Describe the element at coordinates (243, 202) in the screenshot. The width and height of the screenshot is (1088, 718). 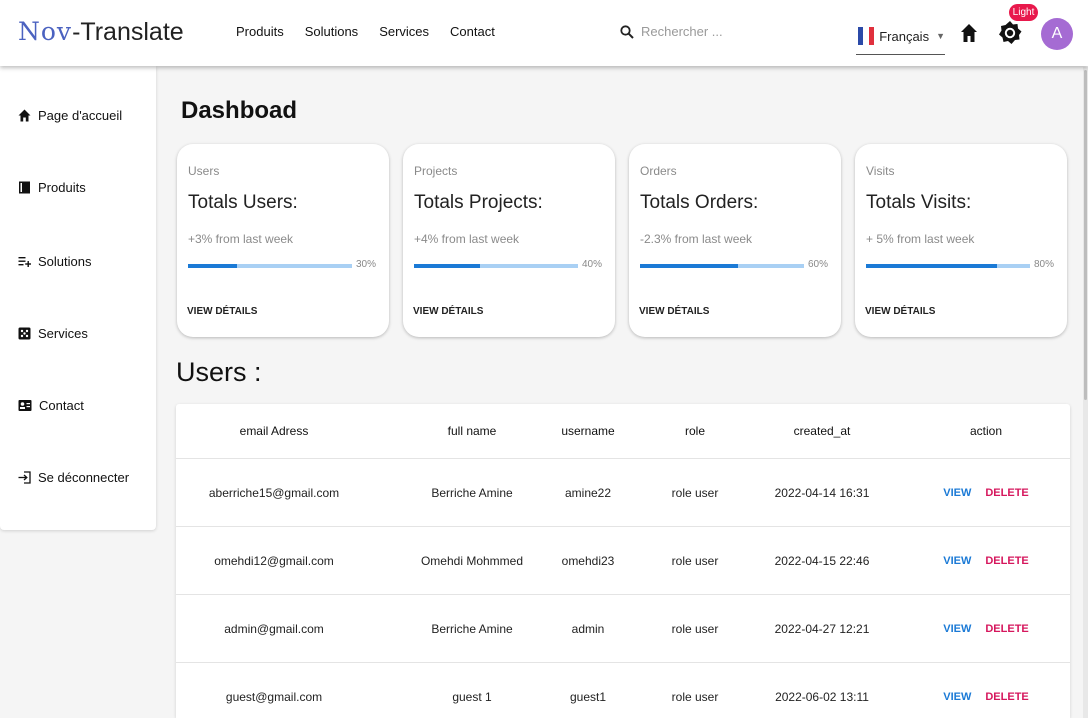
I see `card-title: Totals Users:` at that location.